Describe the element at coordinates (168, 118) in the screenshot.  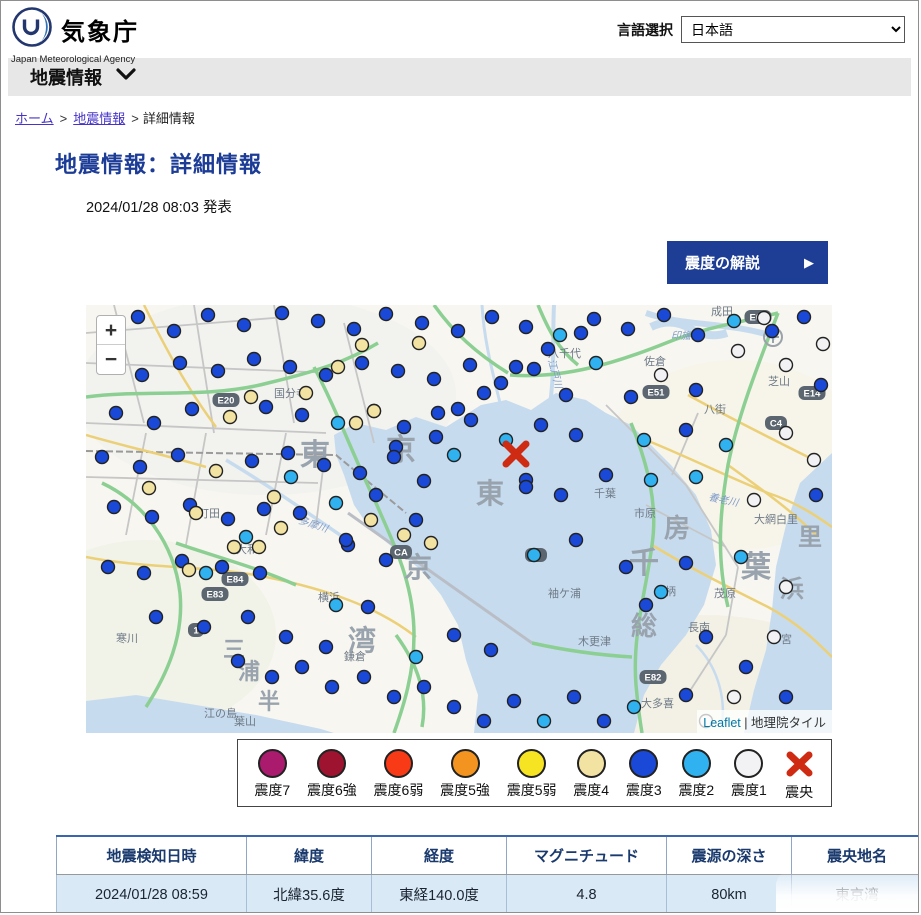
I see `breadcrumb-current: 詳細情報` at that location.